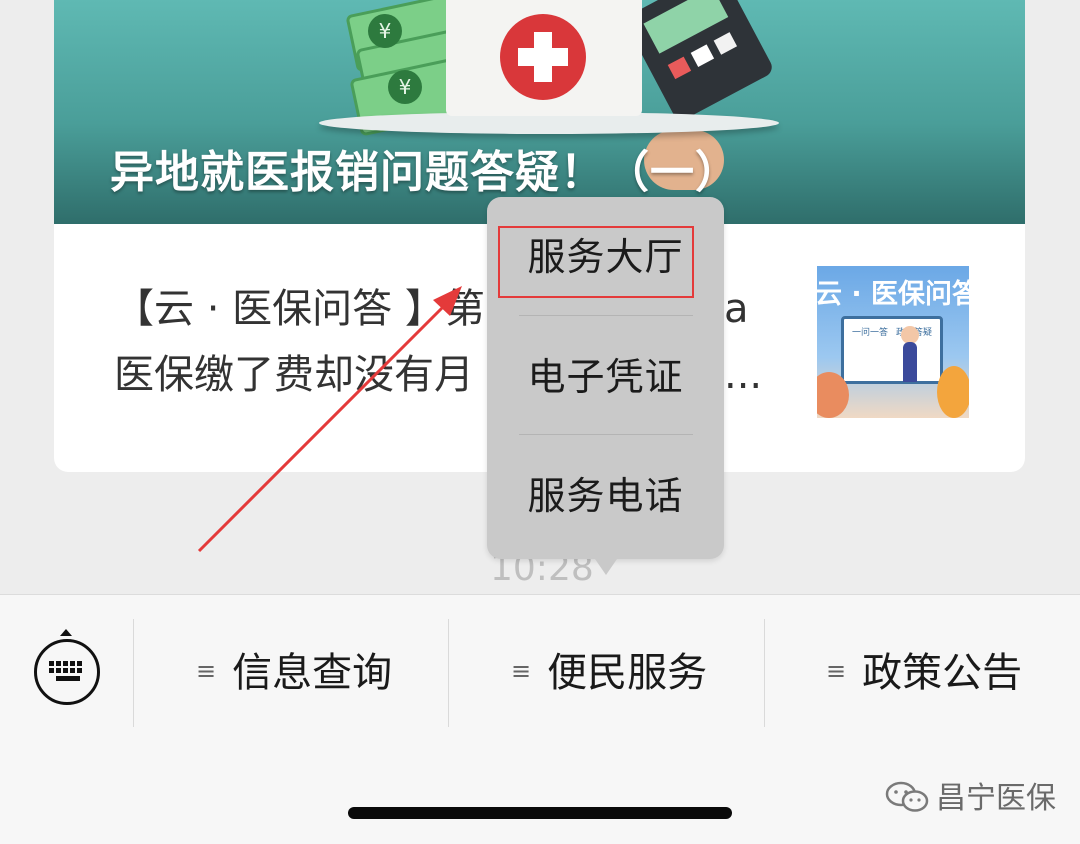 Image resolution: width=1080 pixels, height=844 pixels. I want to click on watermark: 昌宁医保, so click(970, 795).